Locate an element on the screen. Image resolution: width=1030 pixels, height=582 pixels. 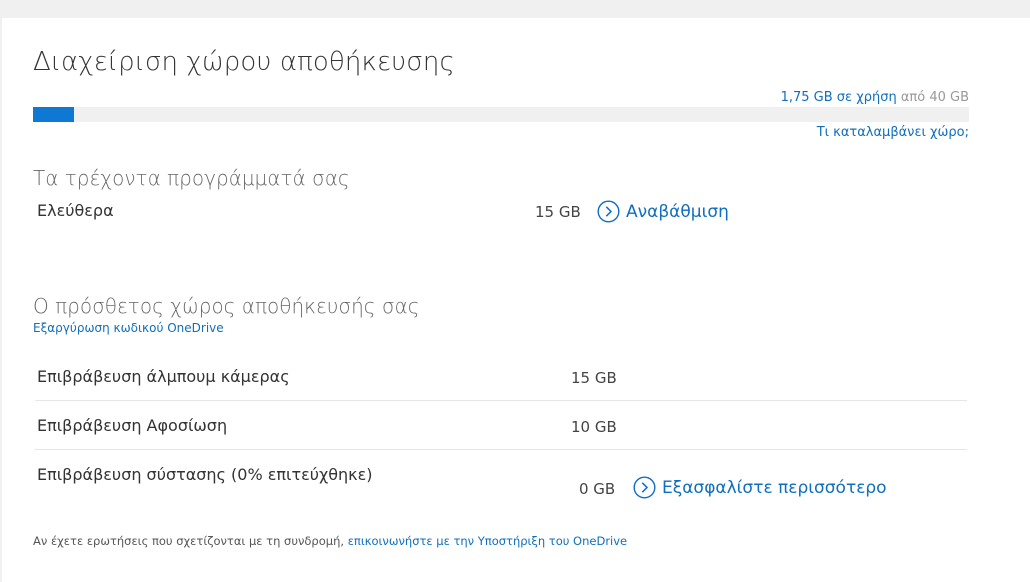
plan-name: Ελεύθερα is located at coordinates (75, 210).